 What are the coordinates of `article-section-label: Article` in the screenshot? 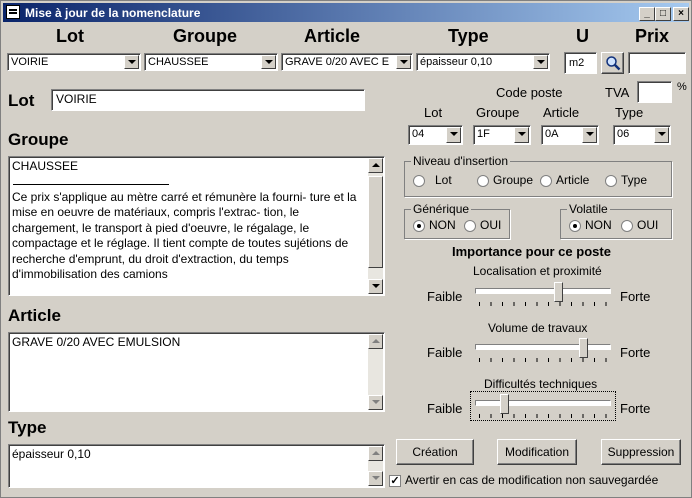 It's located at (34, 315).